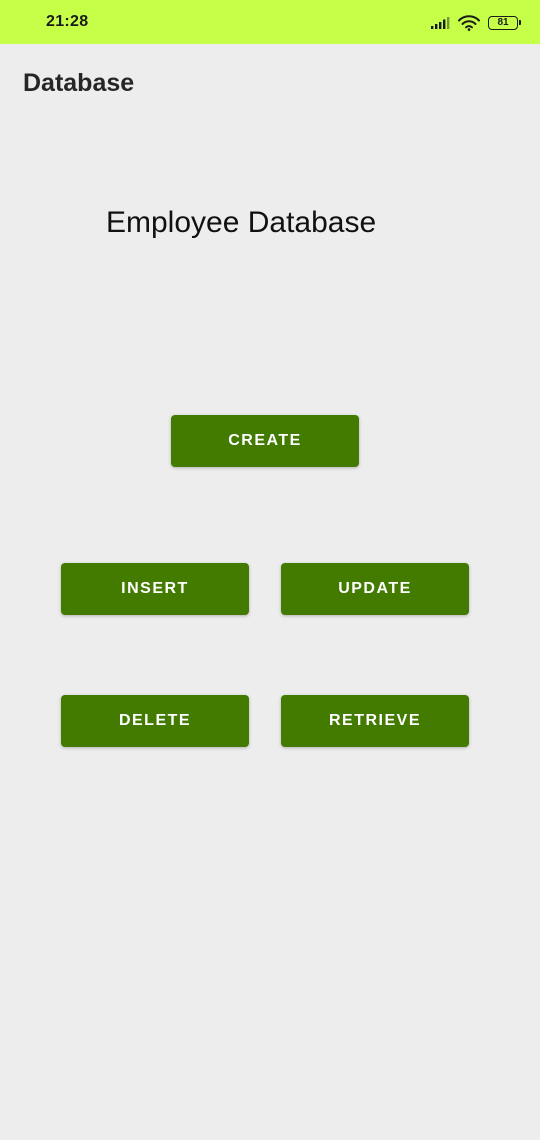  What do you see at coordinates (241, 222) in the screenshot?
I see `page-heading: Employee Database` at bounding box center [241, 222].